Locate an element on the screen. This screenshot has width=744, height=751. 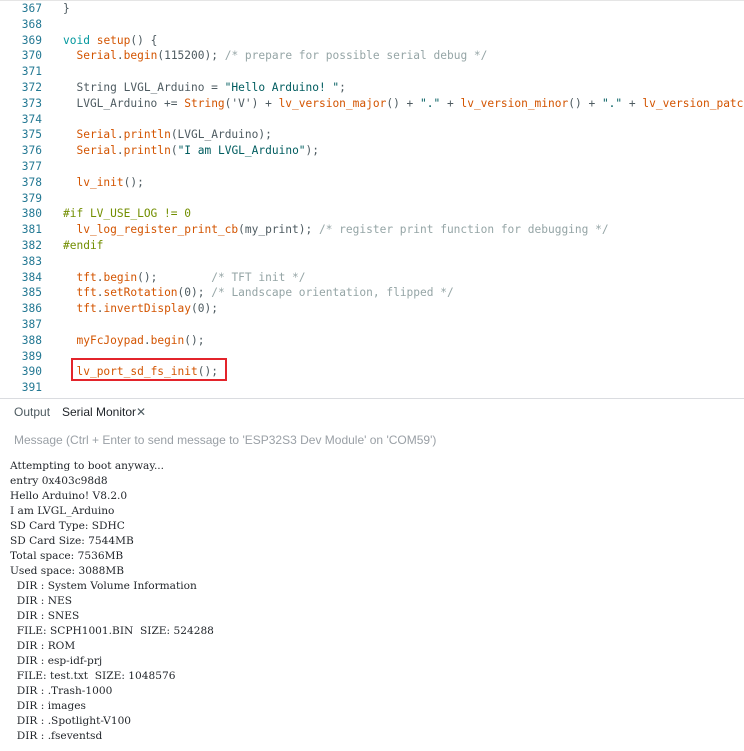
code-text: String LVGL_Arduino = "Hello Arduino! "; is located at coordinates (204, 88).